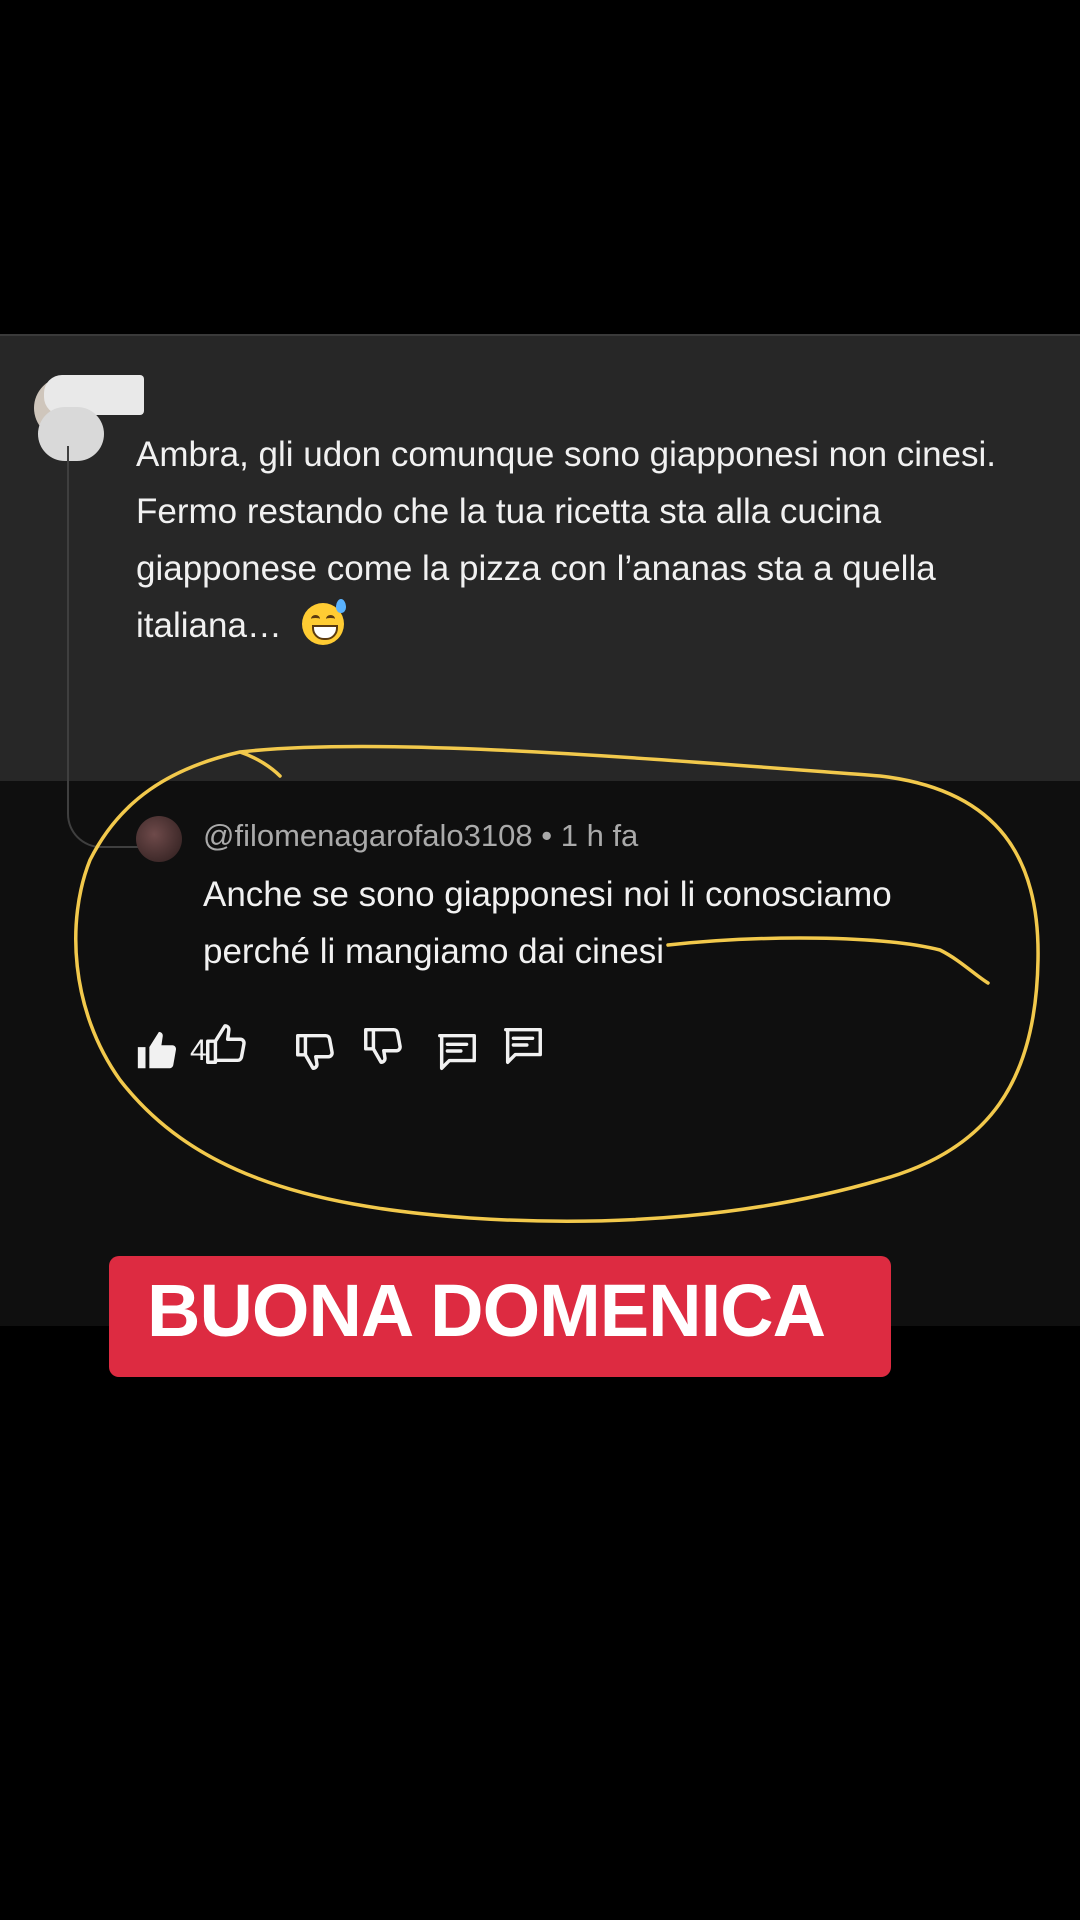 This screenshot has width=1080, height=1920. I want to click on reply-dislike, so click(383, 1045).